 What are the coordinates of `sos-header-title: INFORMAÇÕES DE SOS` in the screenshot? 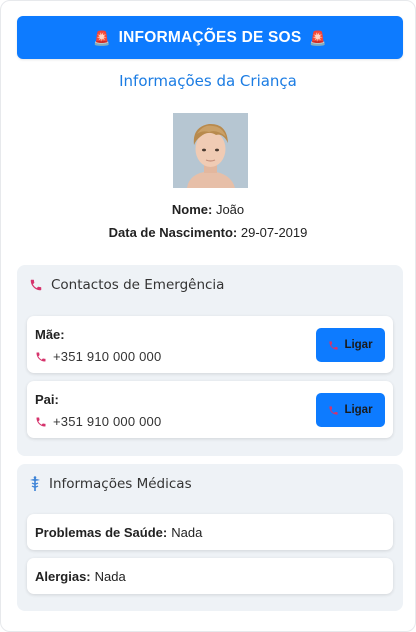 It's located at (210, 37).